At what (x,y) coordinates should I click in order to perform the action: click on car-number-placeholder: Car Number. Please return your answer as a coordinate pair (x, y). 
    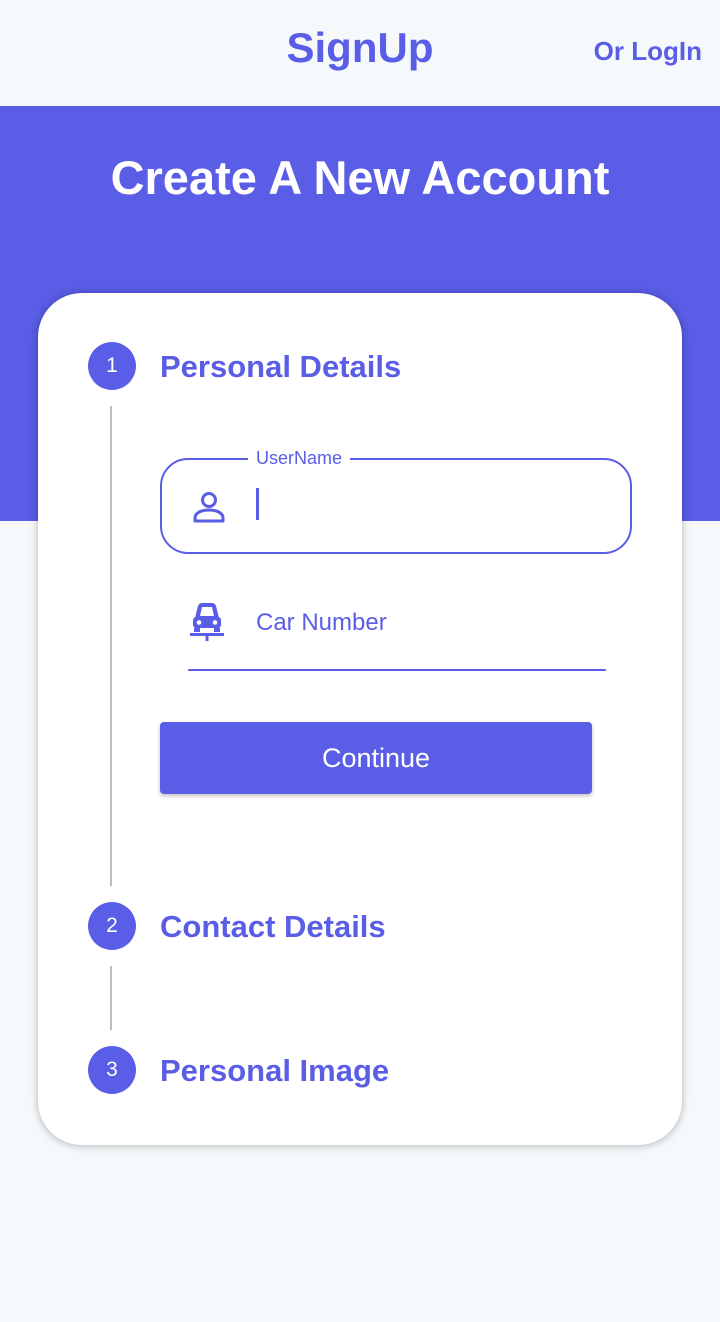
    Looking at the image, I should click on (321, 622).